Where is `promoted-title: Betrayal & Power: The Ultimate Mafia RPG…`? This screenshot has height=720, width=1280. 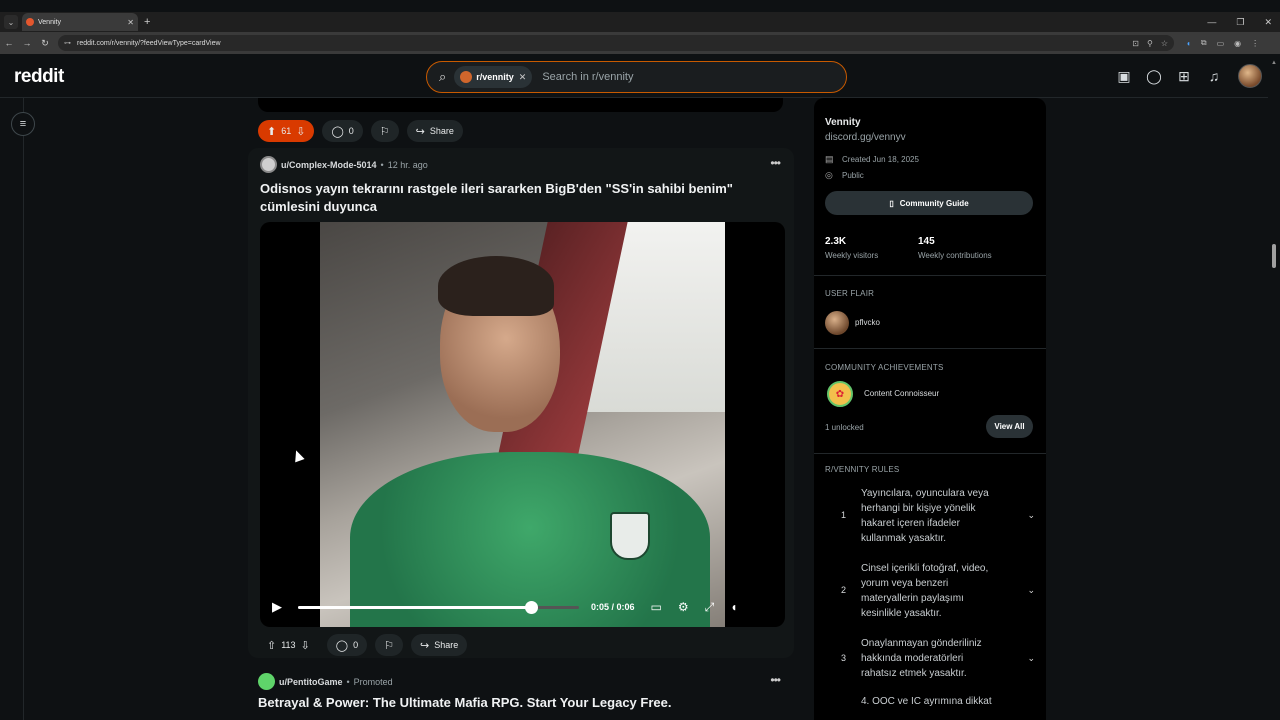 promoted-title: Betrayal & Power: The Ultimate Mafia RPG… is located at coordinates (520, 702).